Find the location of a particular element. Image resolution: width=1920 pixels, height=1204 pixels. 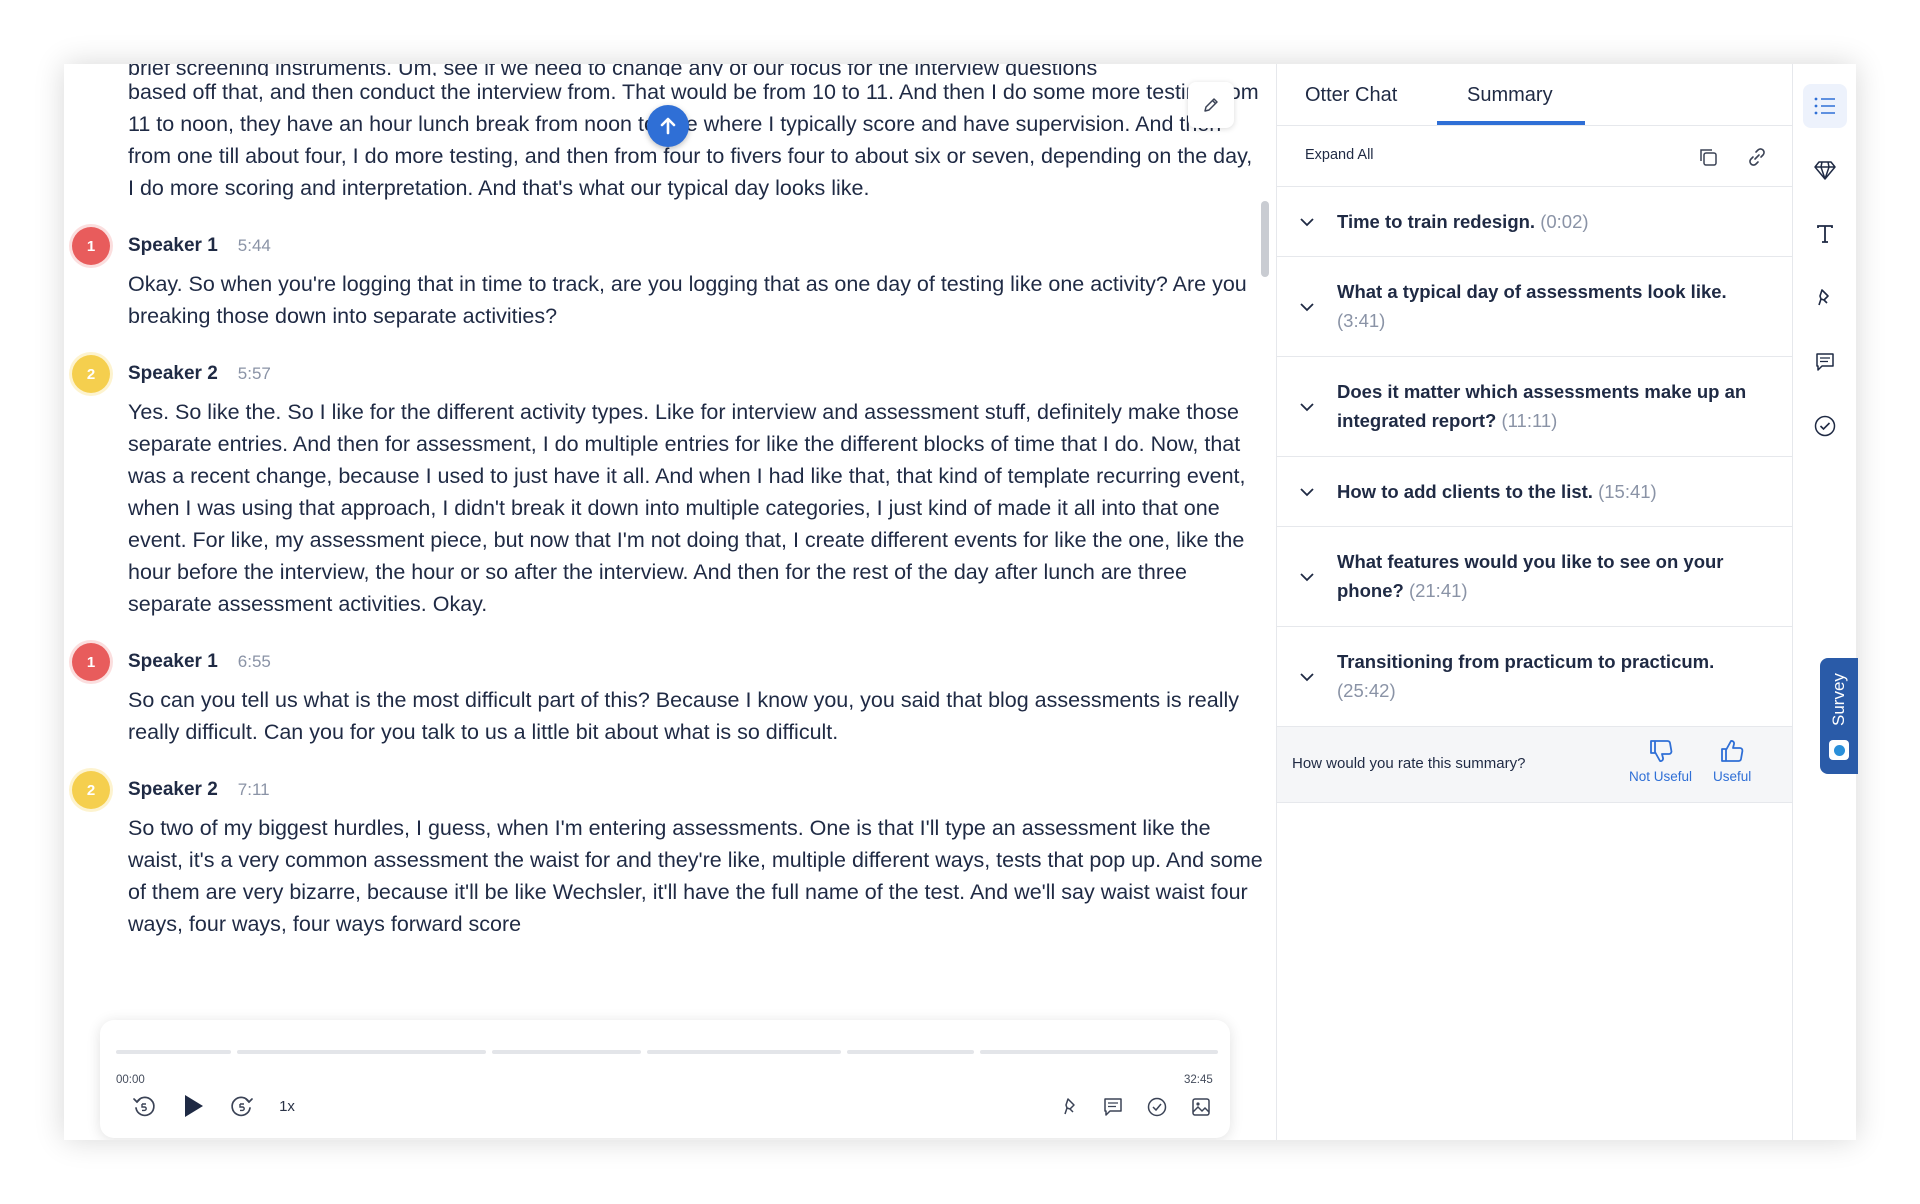

speaker-row: 1 Speaker 1 5:44 is located at coordinates (667, 246).